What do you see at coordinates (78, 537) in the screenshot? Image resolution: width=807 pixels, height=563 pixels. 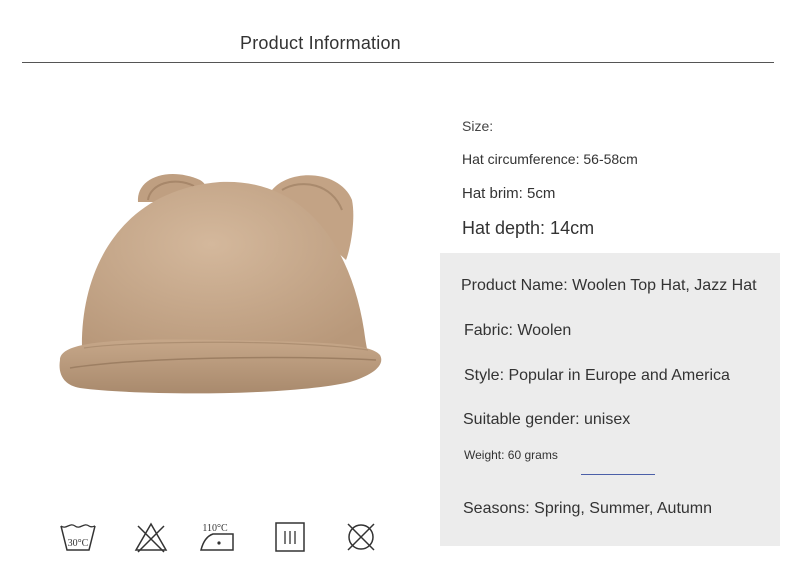 I see `wash-30-icon: 30°C` at bounding box center [78, 537].